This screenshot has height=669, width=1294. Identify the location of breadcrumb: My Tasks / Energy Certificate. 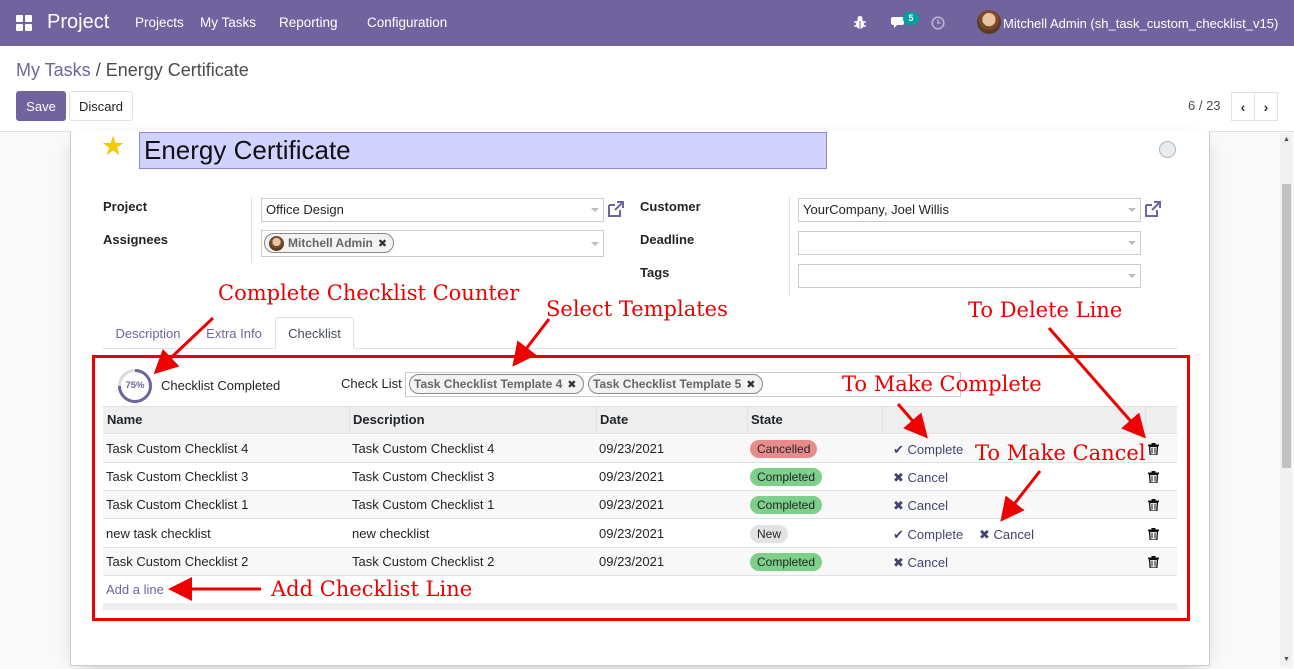
(132, 70).